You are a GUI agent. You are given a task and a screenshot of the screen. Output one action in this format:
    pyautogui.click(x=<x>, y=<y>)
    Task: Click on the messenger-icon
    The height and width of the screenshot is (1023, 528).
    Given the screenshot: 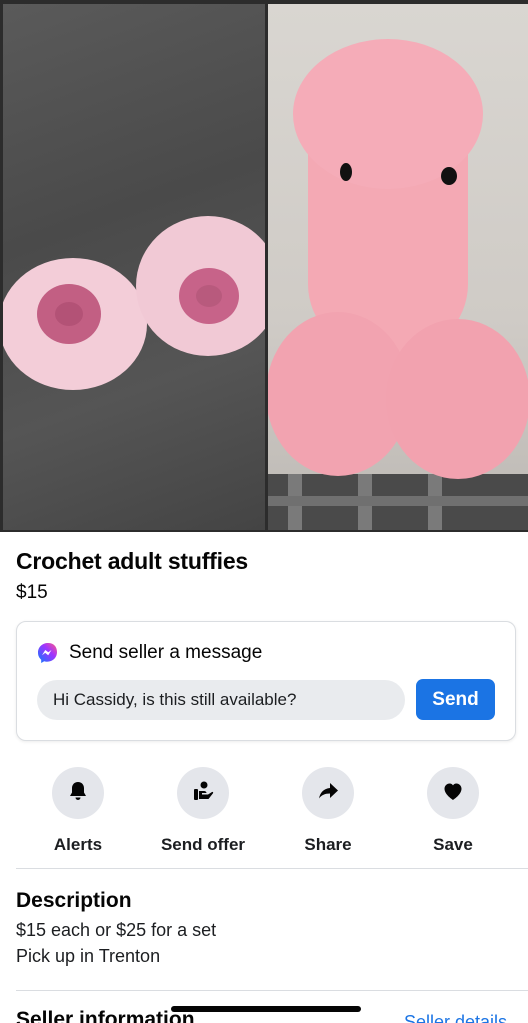 What is the action you would take?
    pyautogui.click(x=48, y=653)
    